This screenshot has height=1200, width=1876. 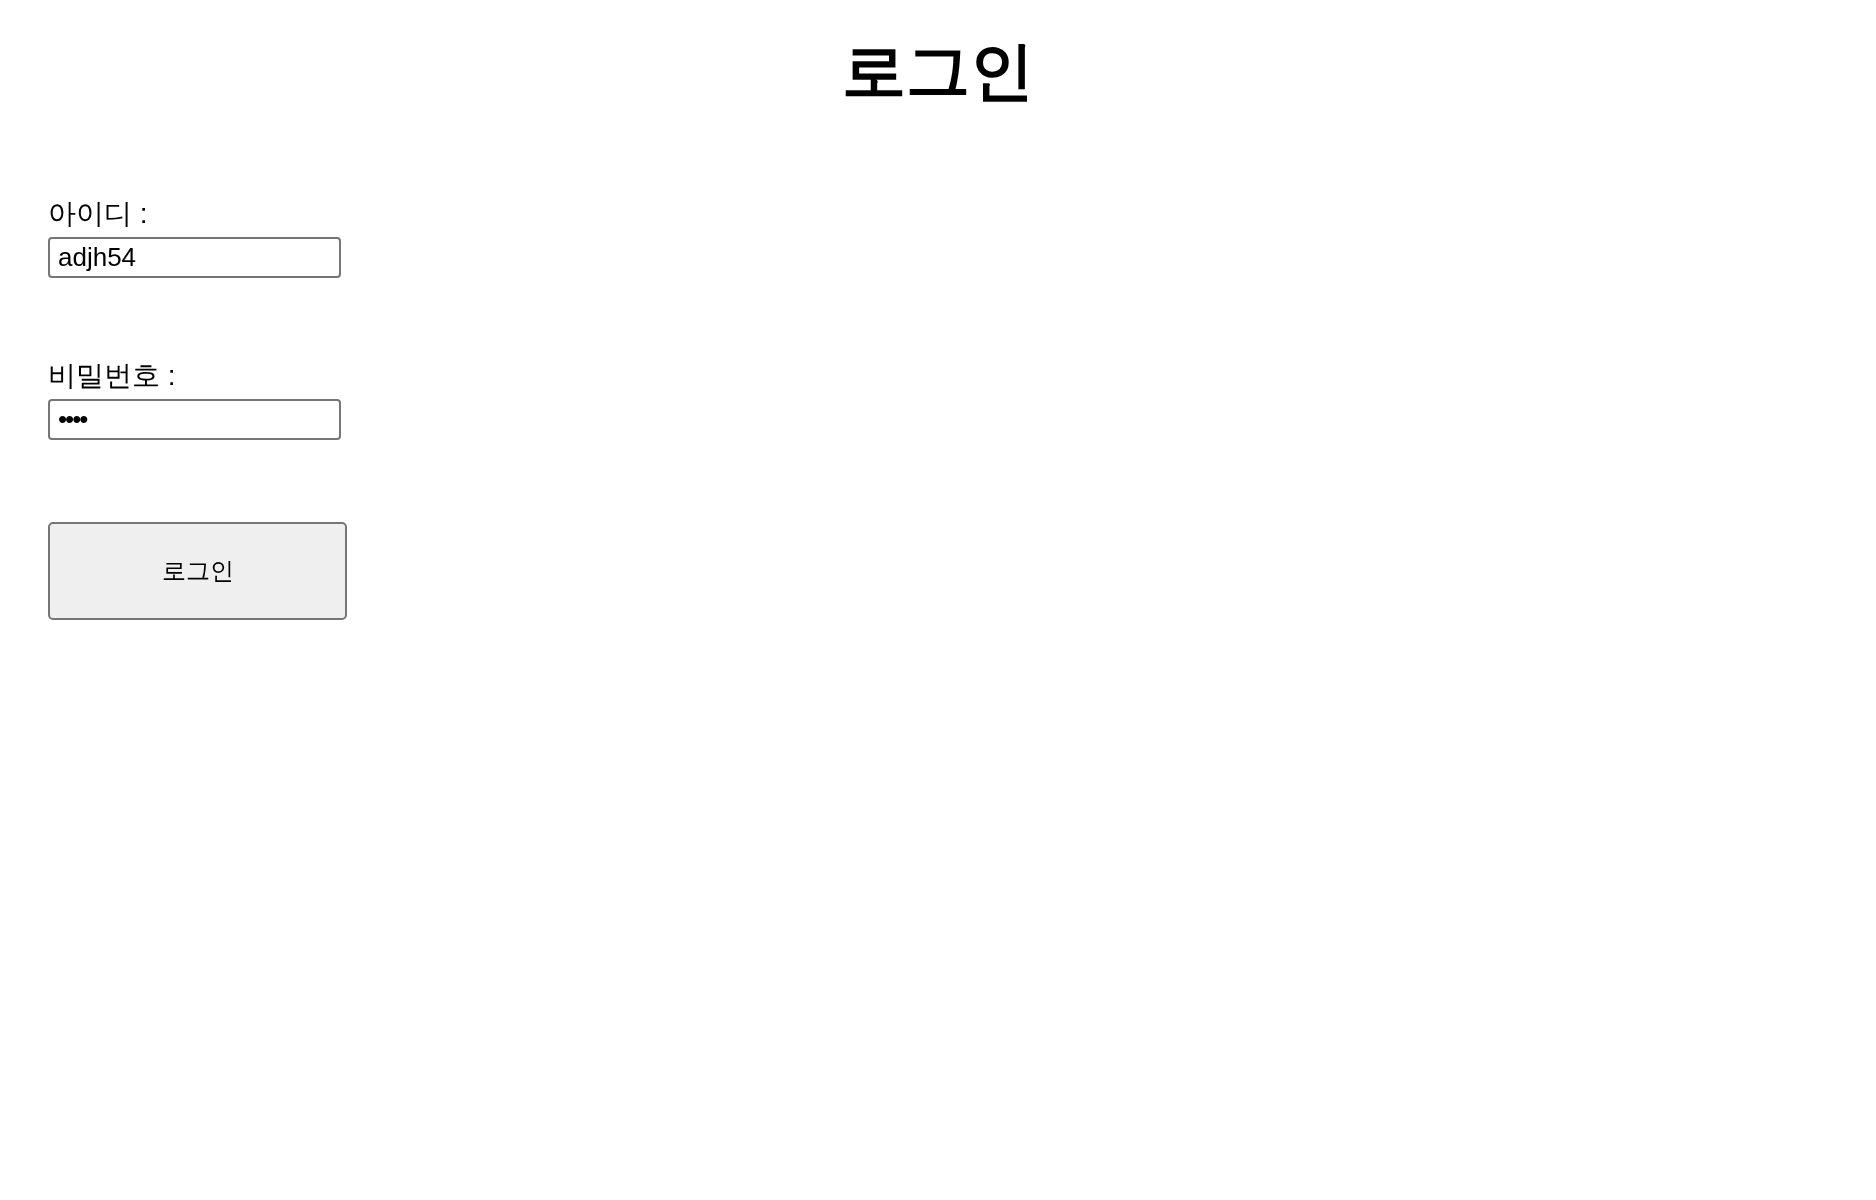 I want to click on login-button: 로그인, so click(x=197, y=571).